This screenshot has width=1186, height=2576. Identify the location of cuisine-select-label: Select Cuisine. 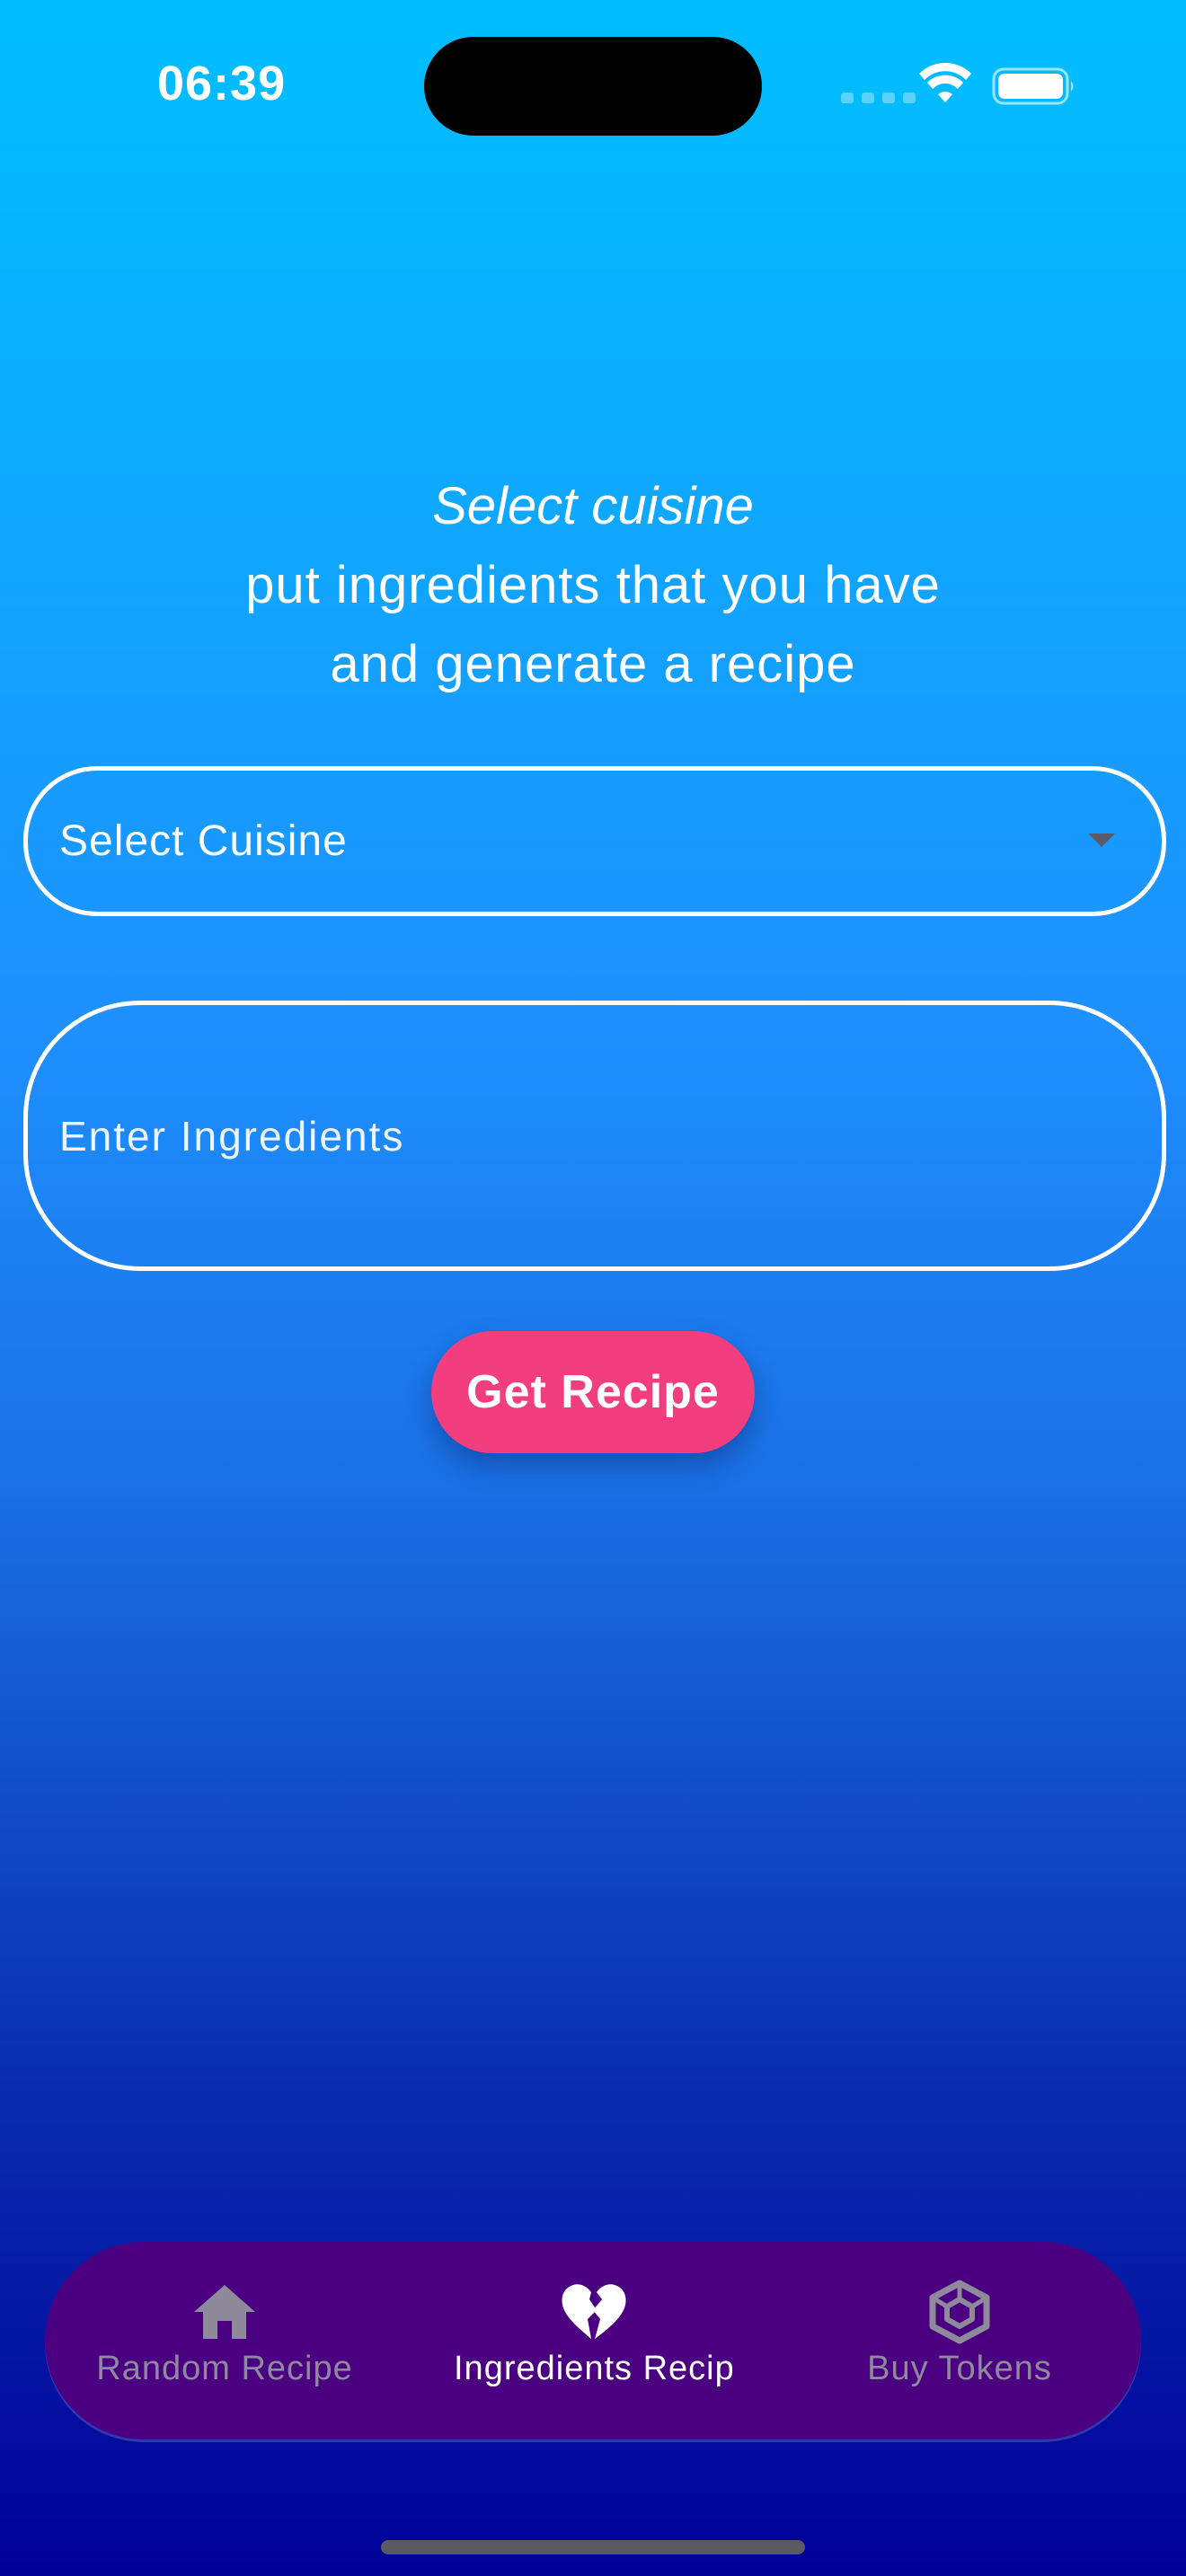
(203, 841).